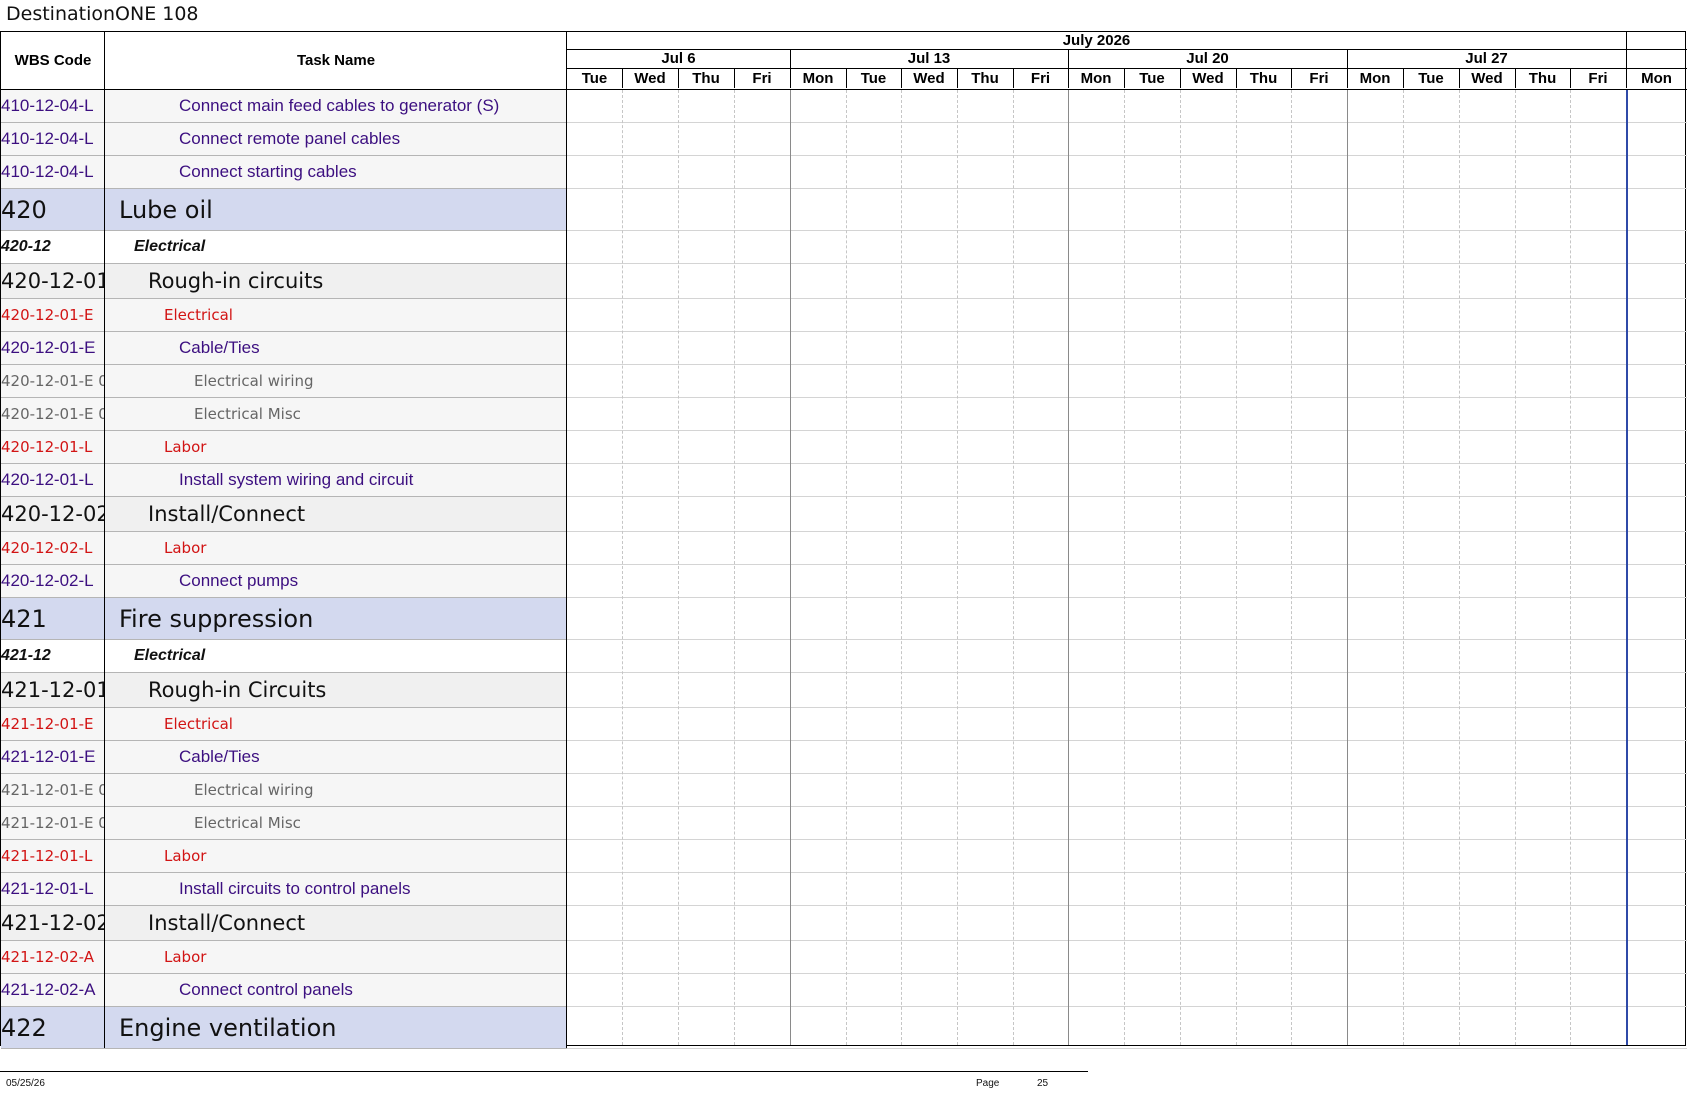  Describe the element at coordinates (1127, 49) in the screenshot. I see `month-row-line` at that location.